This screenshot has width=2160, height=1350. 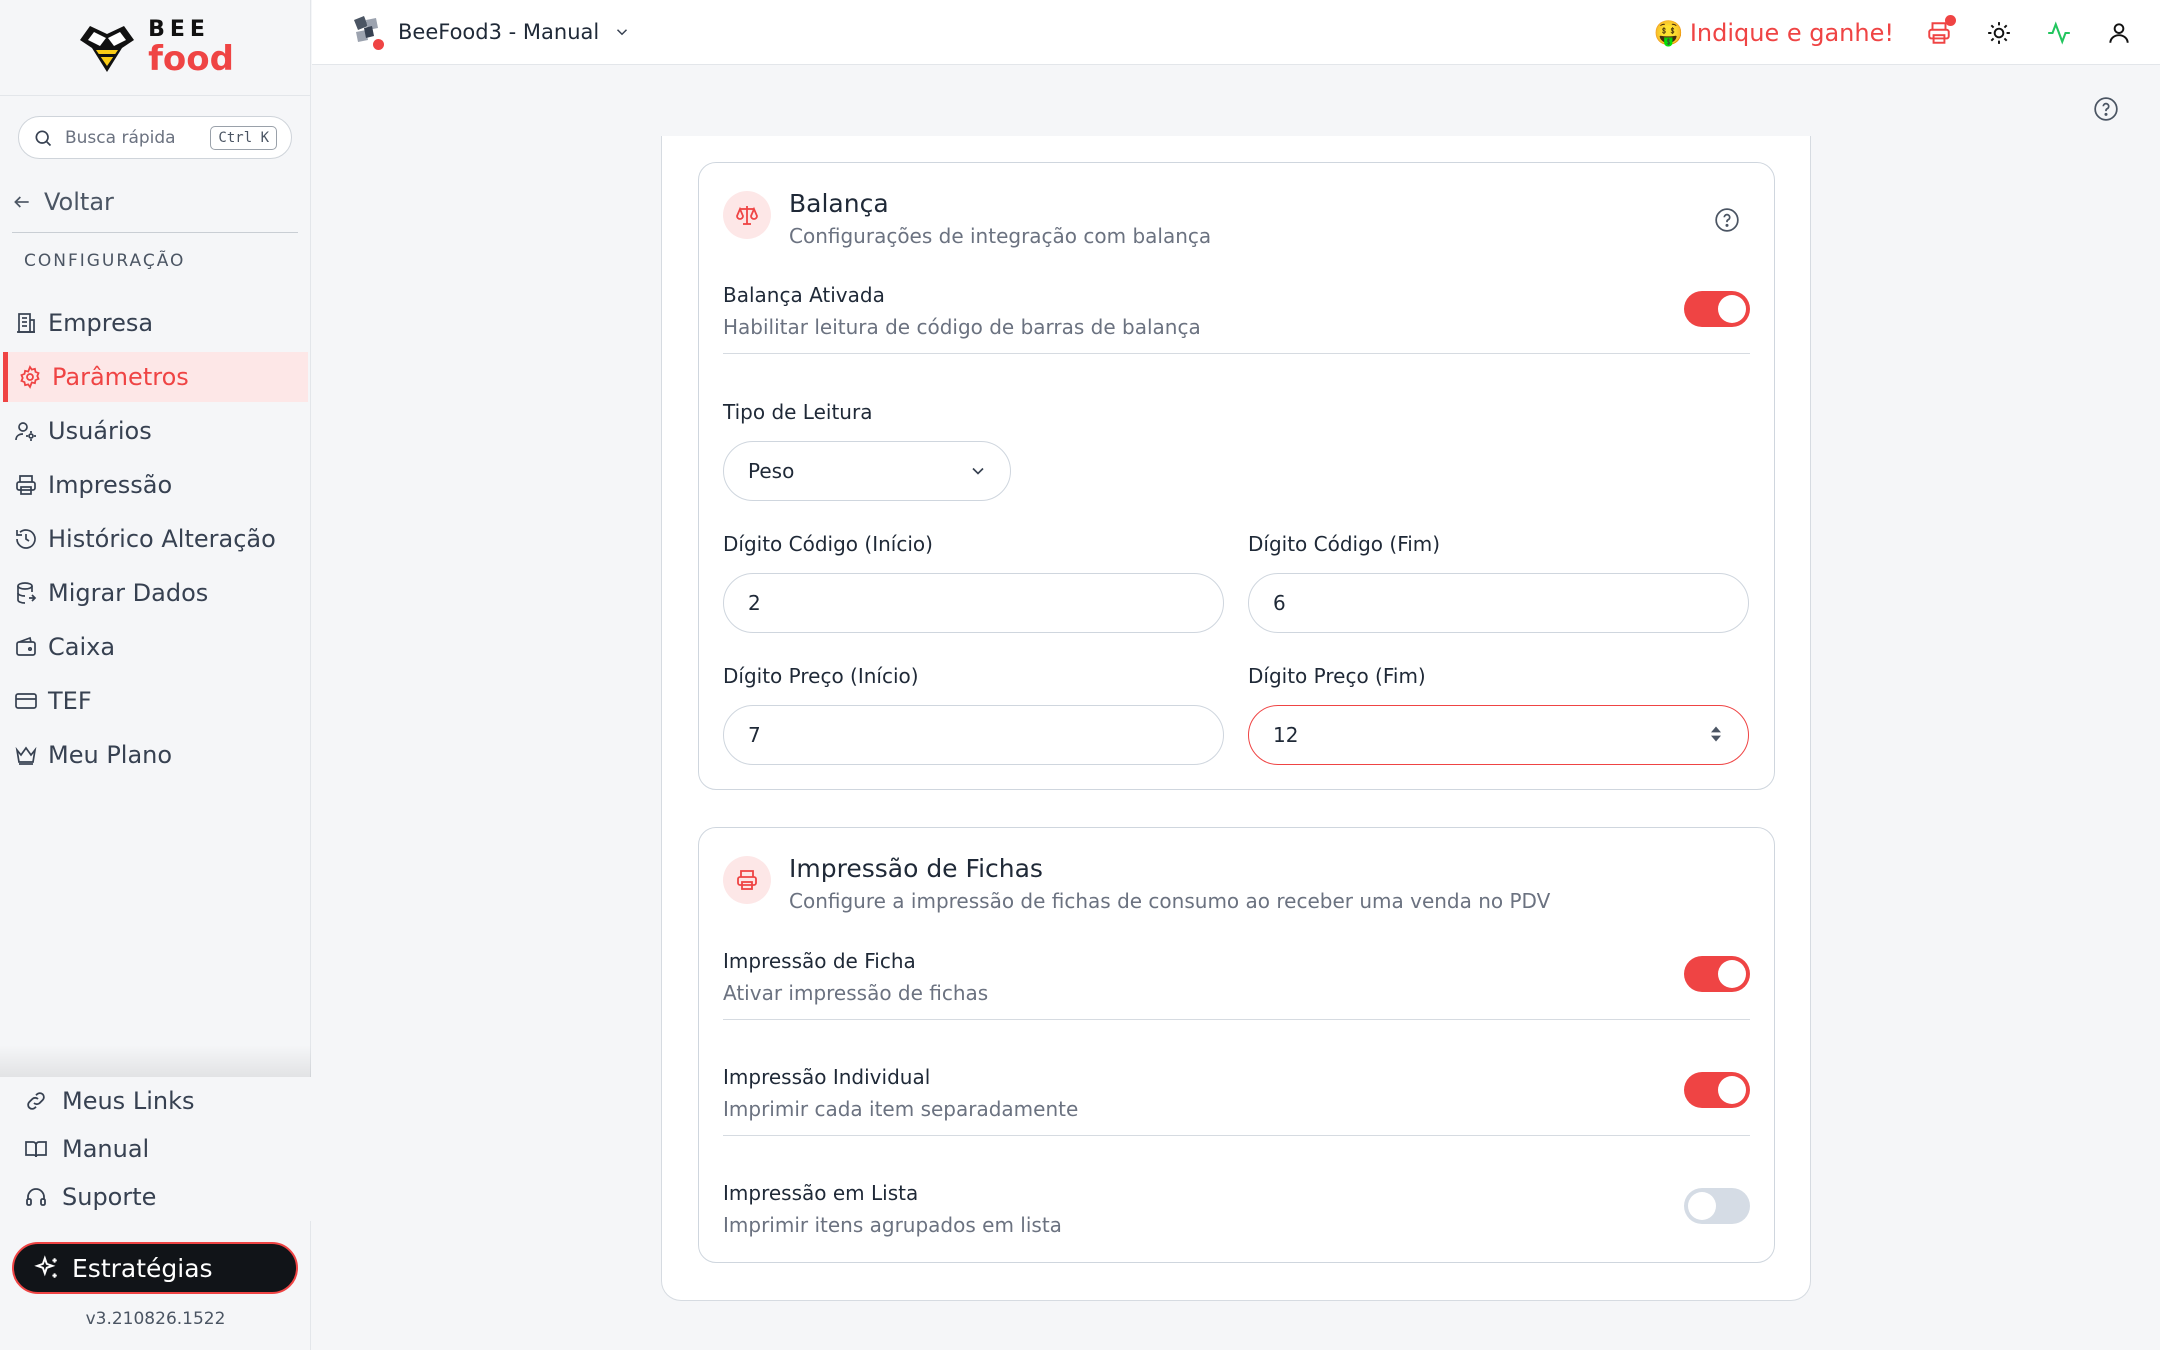 What do you see at coordinates (821, 676) in the screenshot?
I see `price-start-label: Dígito Preço (Início)` at bounding box center [821, 676].